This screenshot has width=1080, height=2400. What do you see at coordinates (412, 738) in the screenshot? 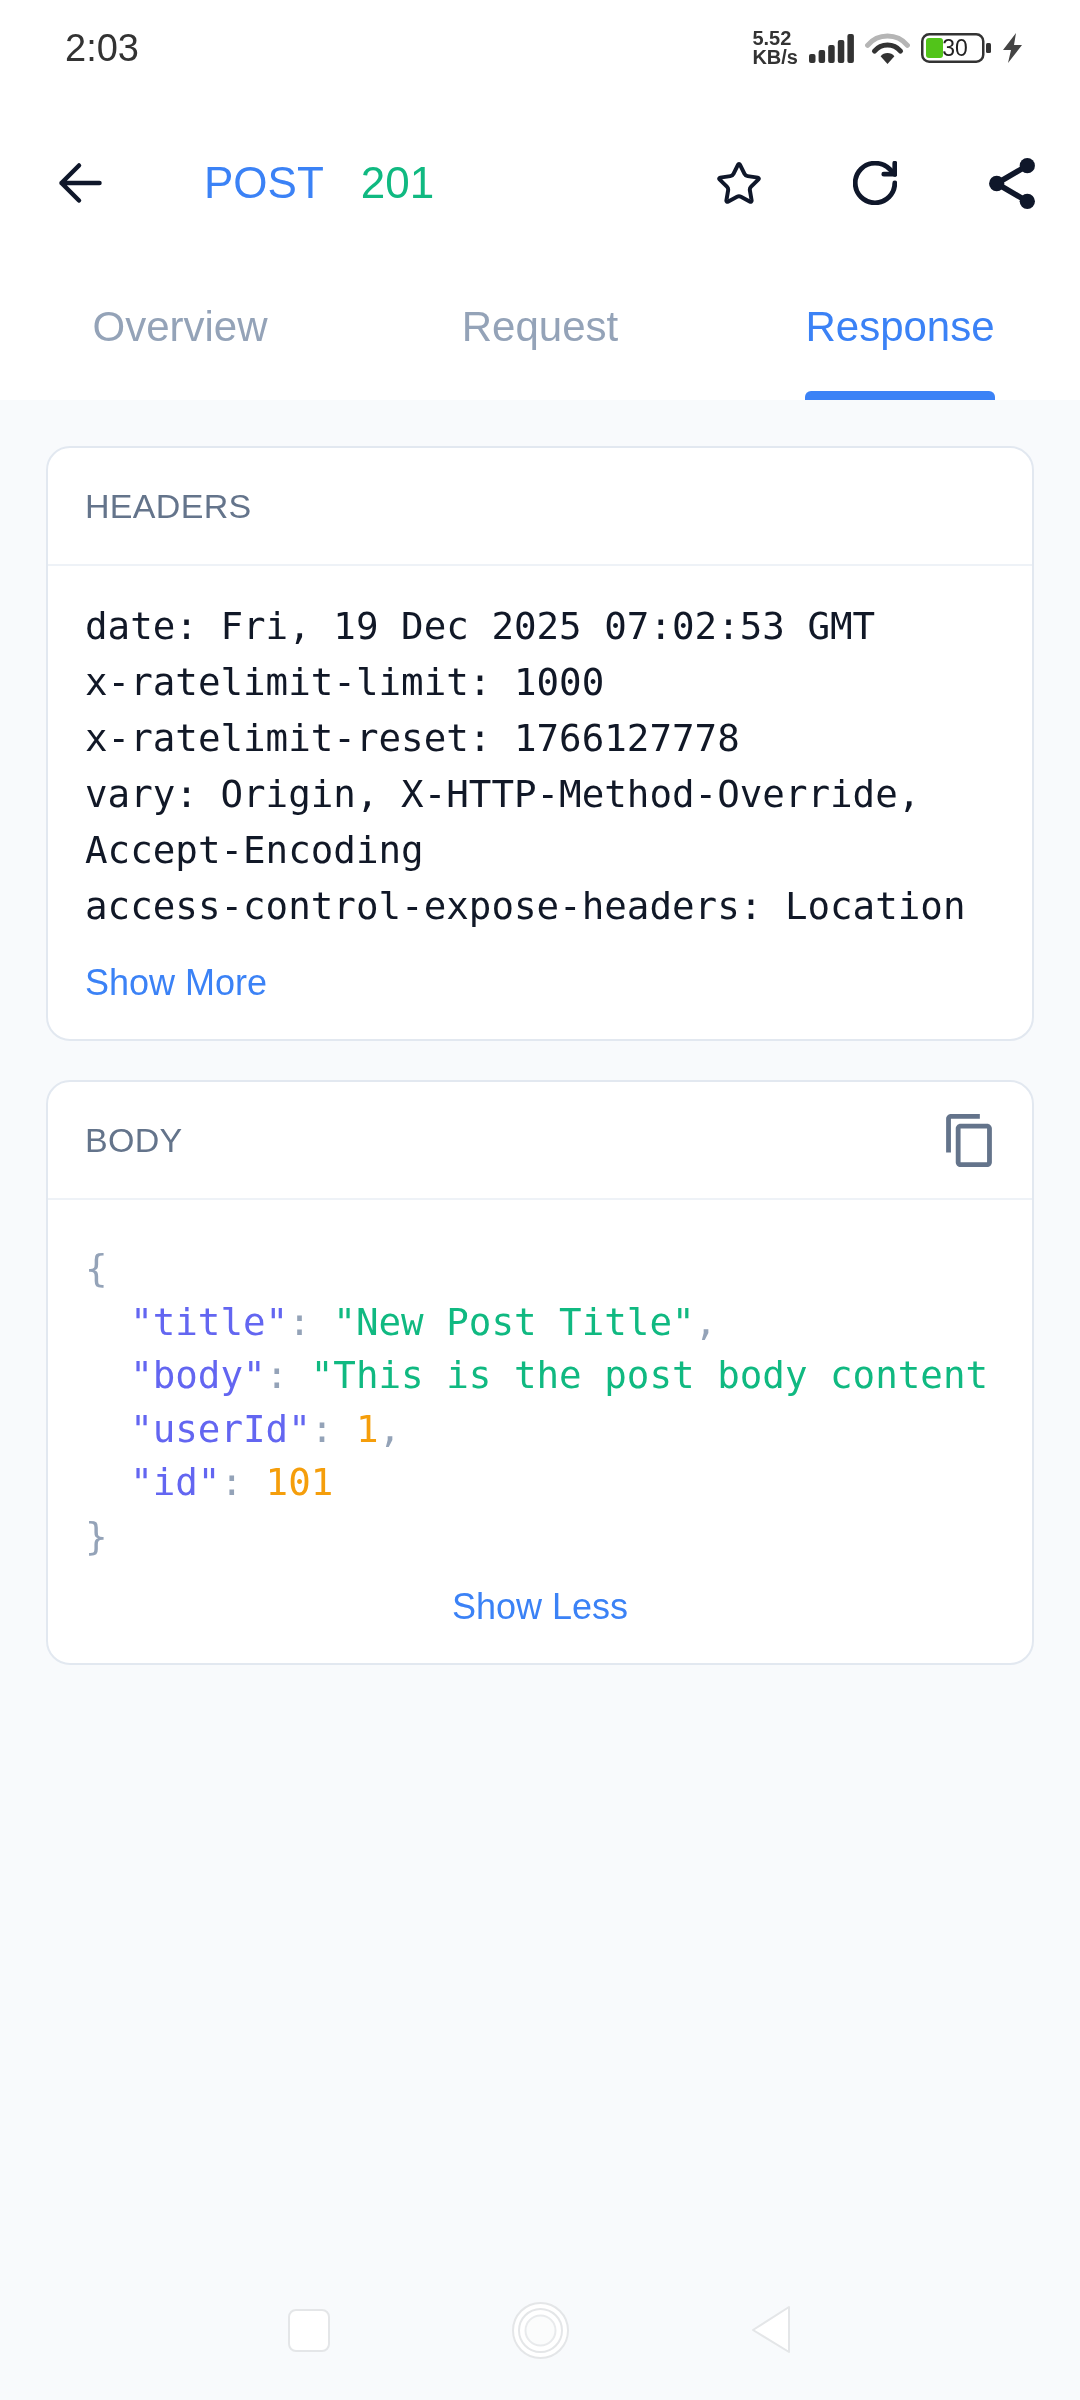
I see `header-line: x-ratelimit-reset: 1766127778` at bounding box center [412, 738].